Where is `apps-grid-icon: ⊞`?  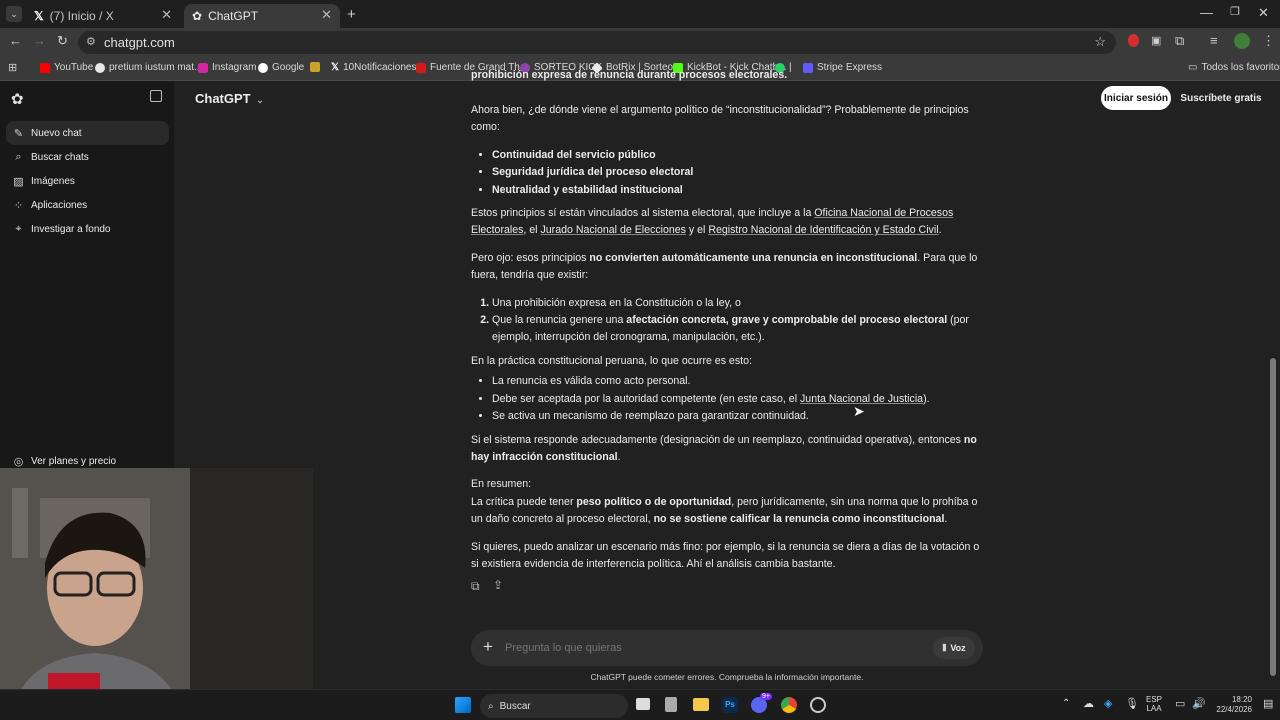 apps-grid-icon: ⊞ is located at coordinates (12, 67).